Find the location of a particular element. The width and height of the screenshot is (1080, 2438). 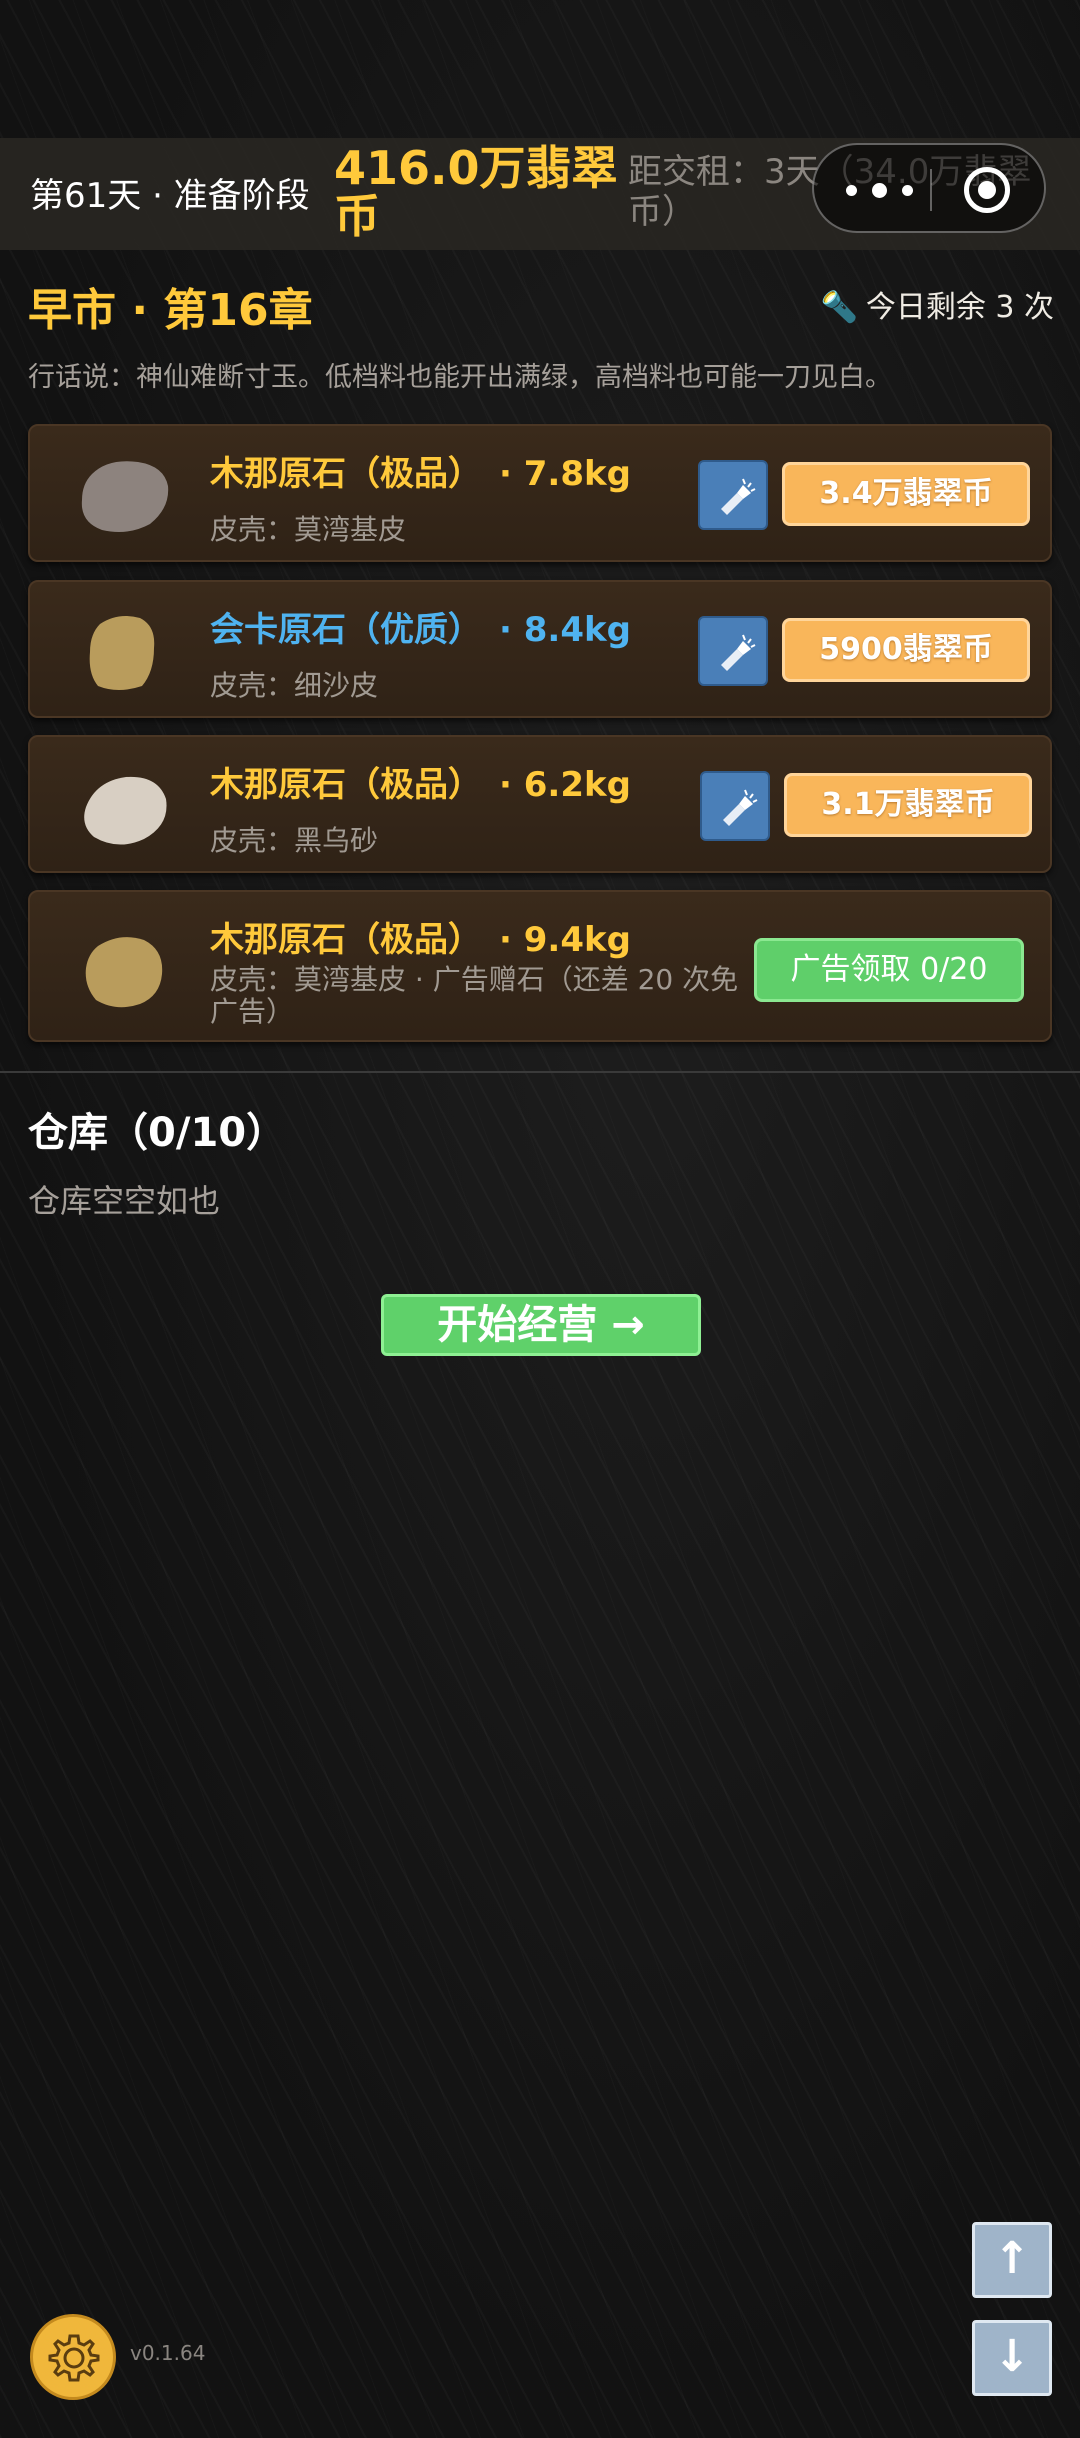

scroll-down-button: ↓ is located at coordinates (1012, 2358).